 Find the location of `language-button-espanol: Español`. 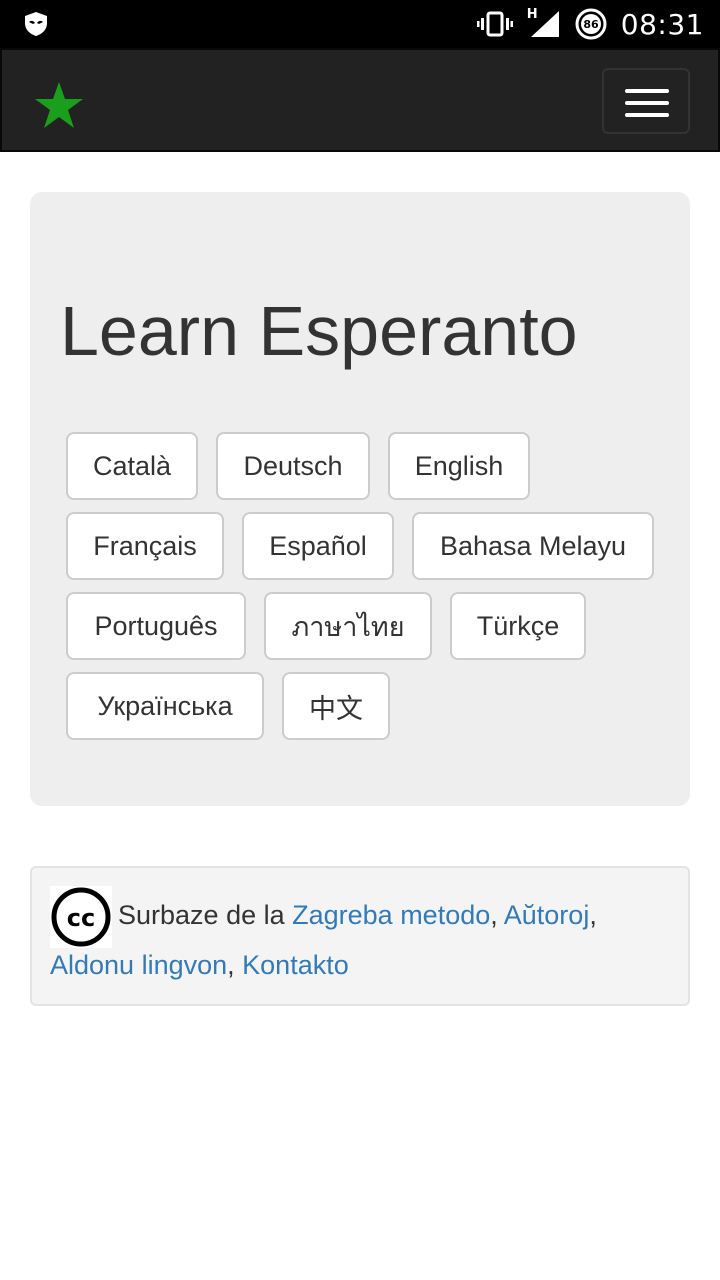

language-button-espanol: Español is located at coordinates (318, 546).